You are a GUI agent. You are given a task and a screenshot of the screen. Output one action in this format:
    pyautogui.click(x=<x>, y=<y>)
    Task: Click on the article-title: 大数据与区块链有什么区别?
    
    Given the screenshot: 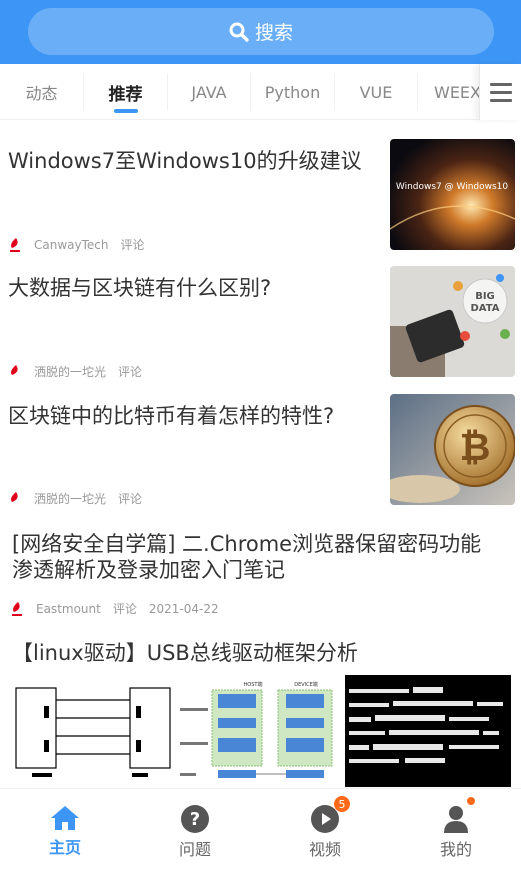 What is the action you would take?
    pyautogui.click(x=139, y=288)
    